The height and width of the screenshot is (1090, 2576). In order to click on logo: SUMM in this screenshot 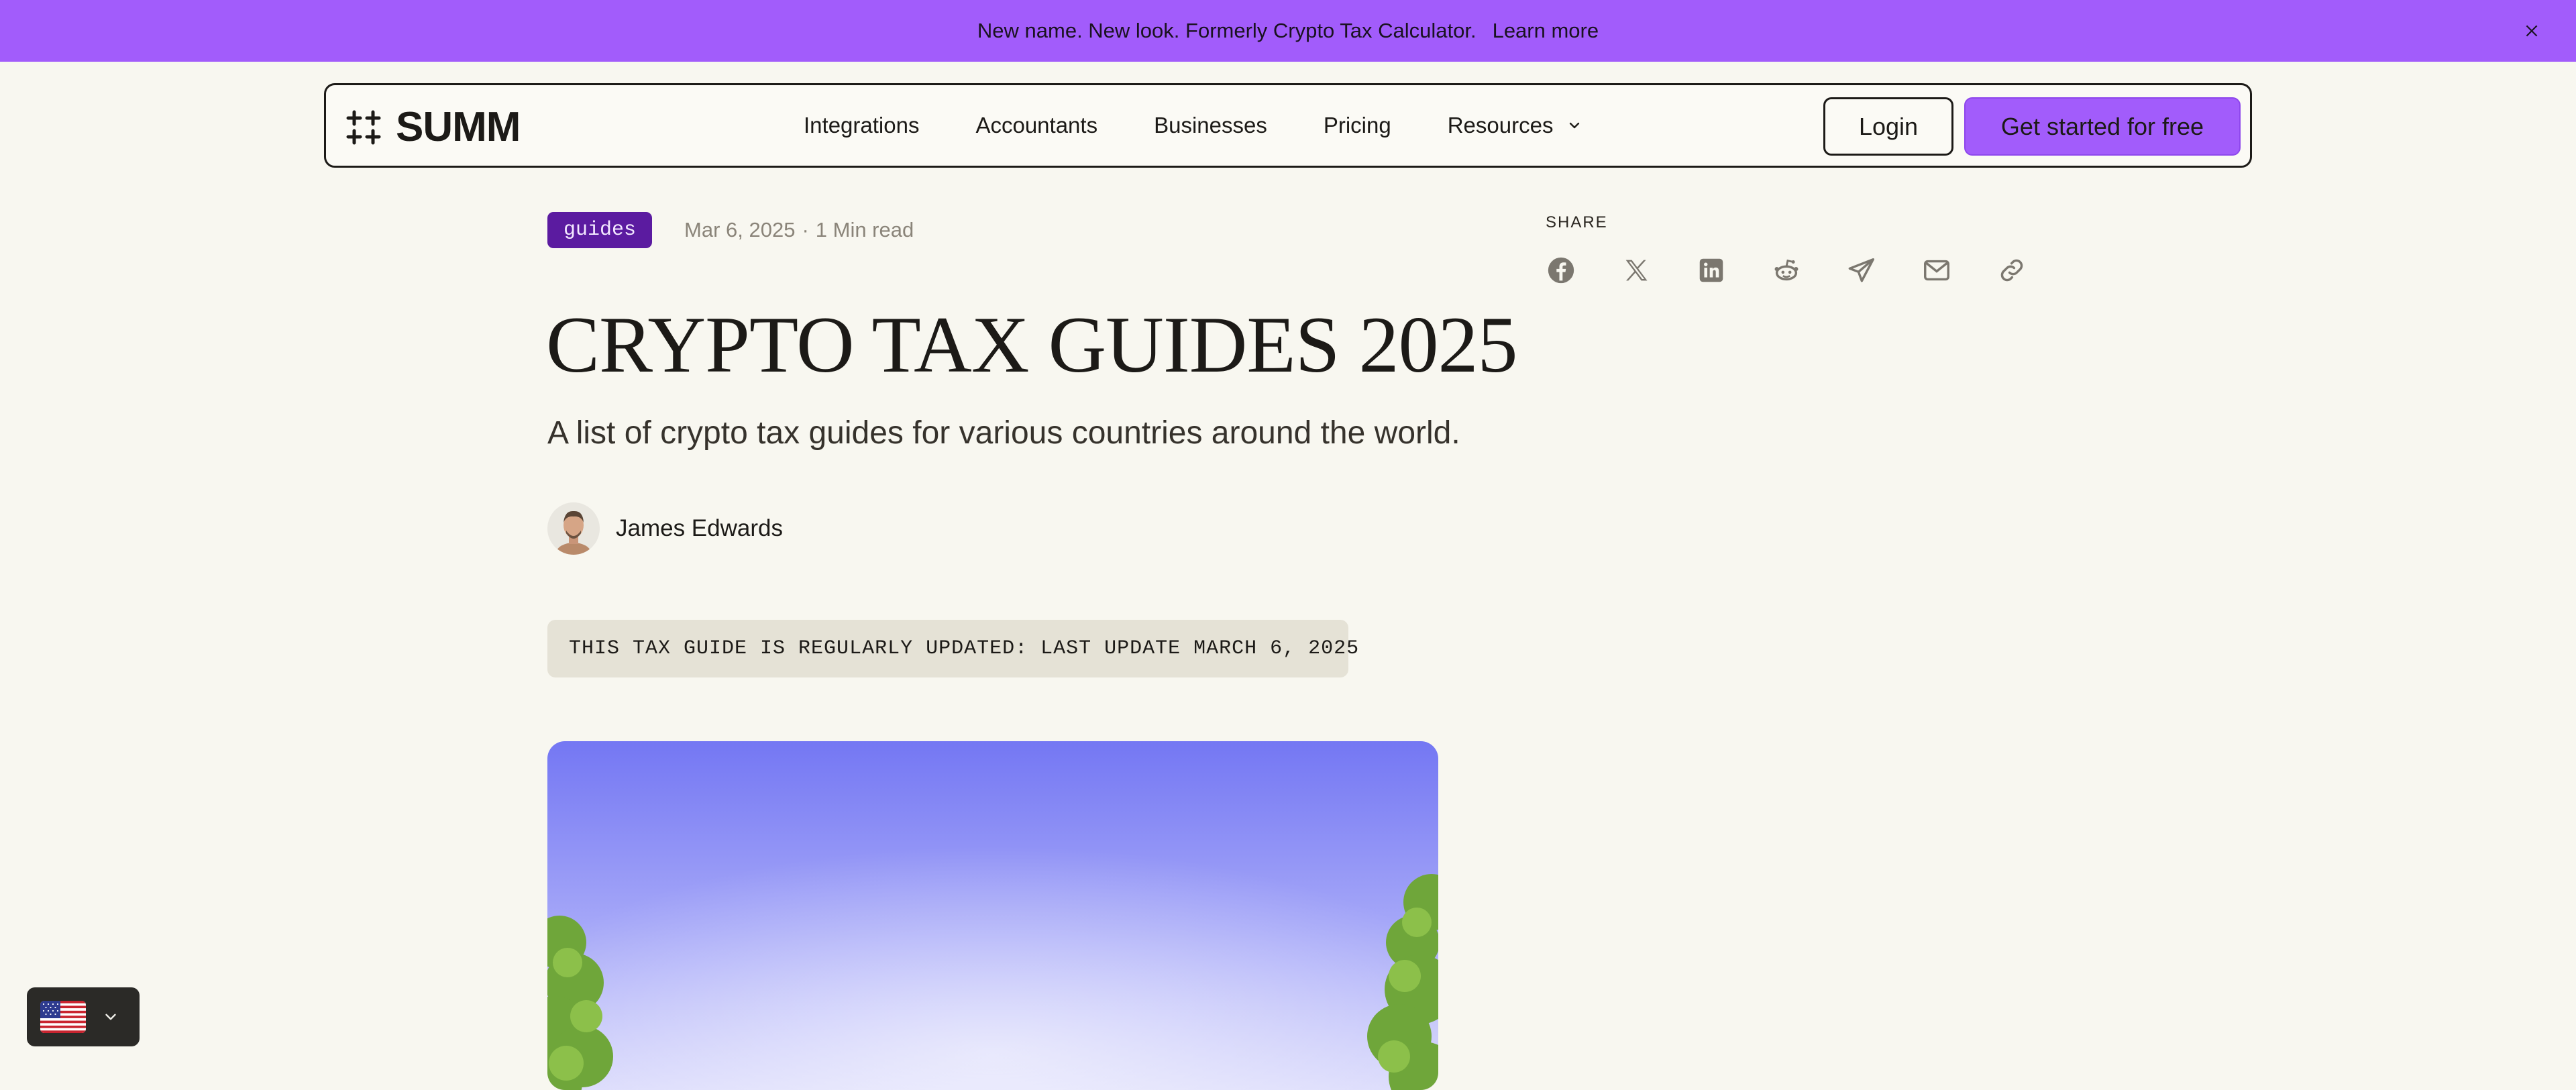, I will do `click(433, 127)`.